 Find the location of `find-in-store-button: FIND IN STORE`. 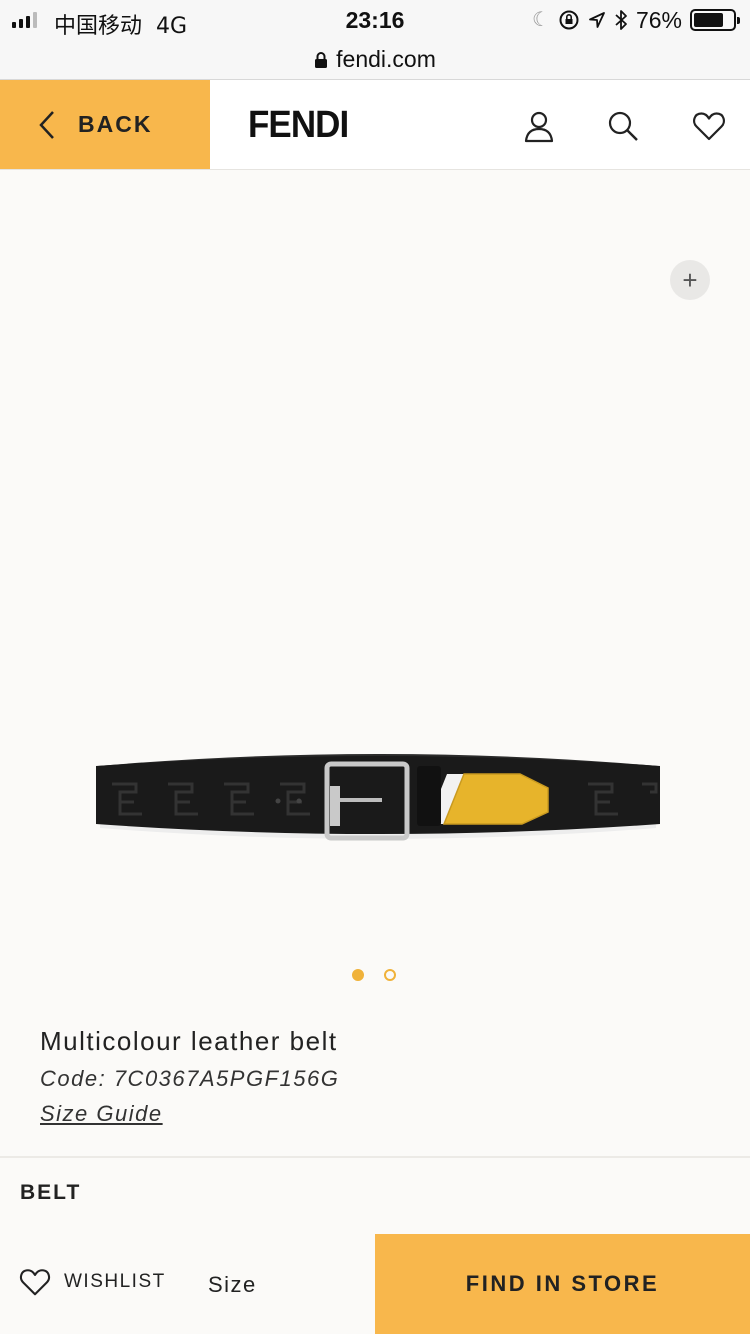

find-in-store-button: FIND IN STORE is located at coordinates (562, 1284).